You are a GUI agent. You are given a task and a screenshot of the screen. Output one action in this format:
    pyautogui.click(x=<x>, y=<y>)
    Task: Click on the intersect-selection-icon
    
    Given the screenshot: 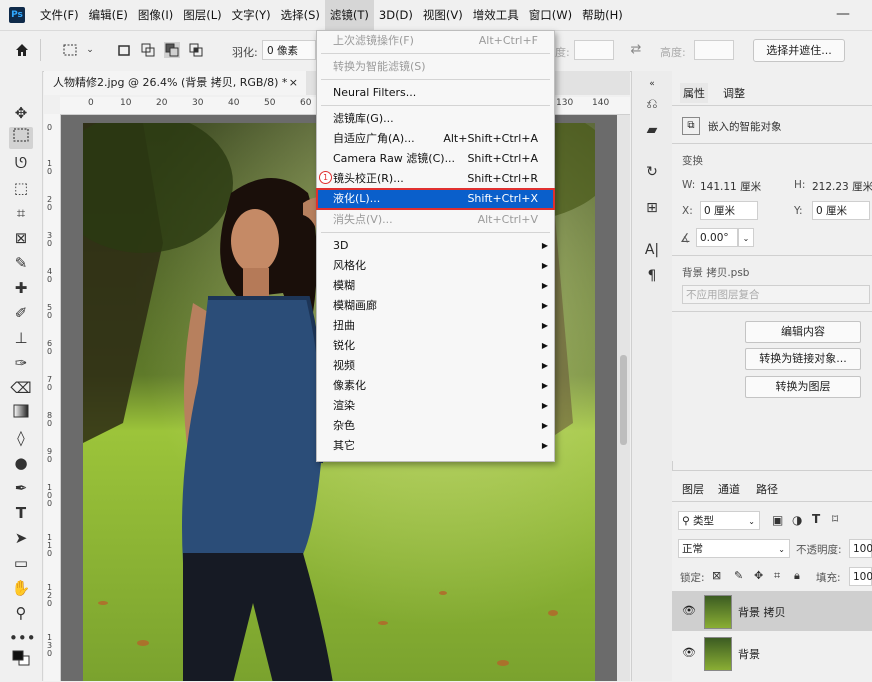 What is the action you would take?
    pyautogui.click(x=196, y=50)
    